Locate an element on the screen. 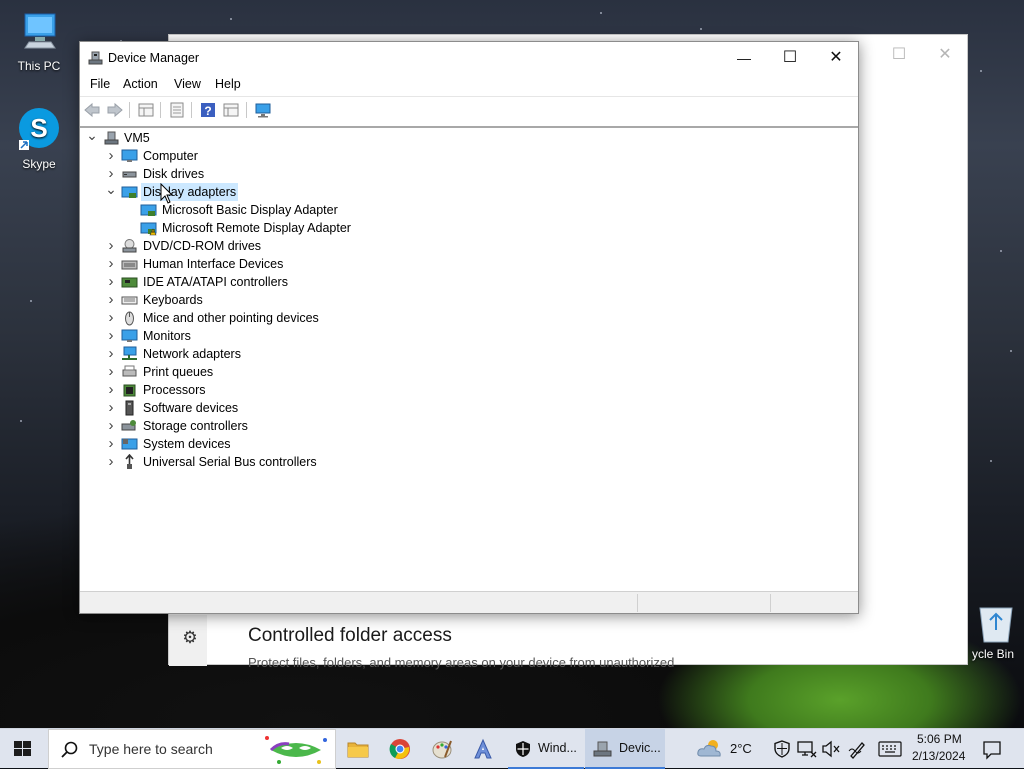  svg-text: S is located at coordinates (38, 128).